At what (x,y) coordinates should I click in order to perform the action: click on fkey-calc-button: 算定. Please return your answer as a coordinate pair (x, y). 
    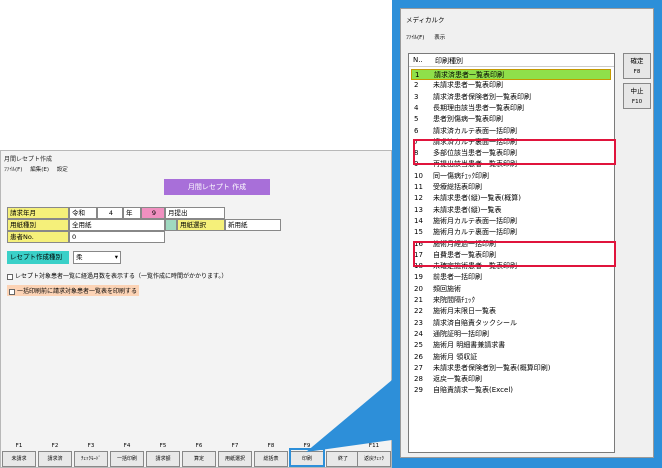
    Looking at the image, I should click on (199, 459).